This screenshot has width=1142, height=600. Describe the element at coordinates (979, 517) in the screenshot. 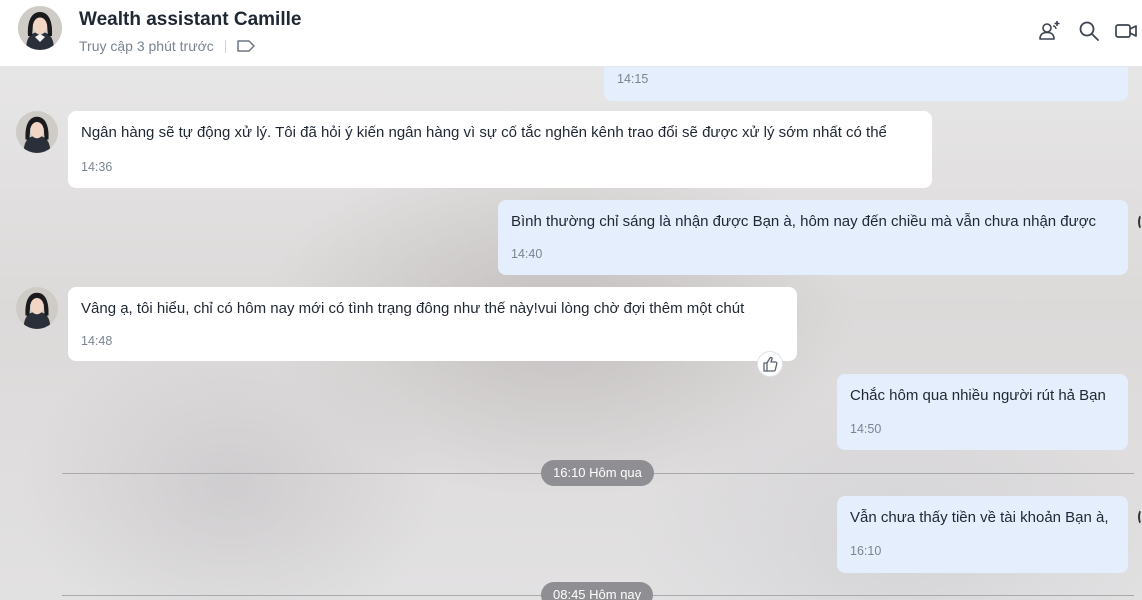

I see `message-text: Vẫn chưa thấy tiền về tài khoản Bạn à,` at that location.